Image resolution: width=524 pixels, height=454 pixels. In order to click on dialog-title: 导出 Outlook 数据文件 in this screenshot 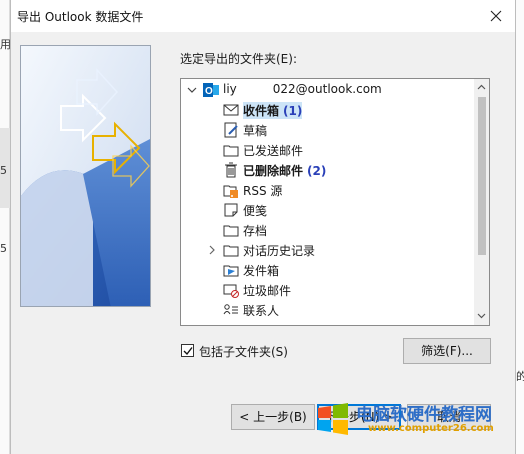, I will do `click(80, 17)`.